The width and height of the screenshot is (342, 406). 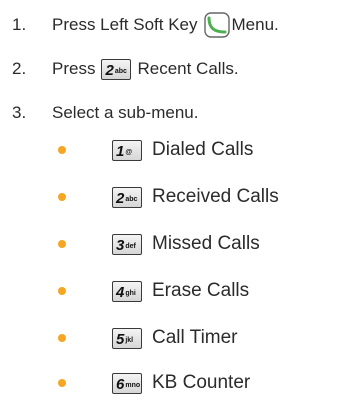 What do you see at coordinates (203, 149) in the screenshot?
I see `submenu-label: Dialed Calls` at bounding box center [203, 149].